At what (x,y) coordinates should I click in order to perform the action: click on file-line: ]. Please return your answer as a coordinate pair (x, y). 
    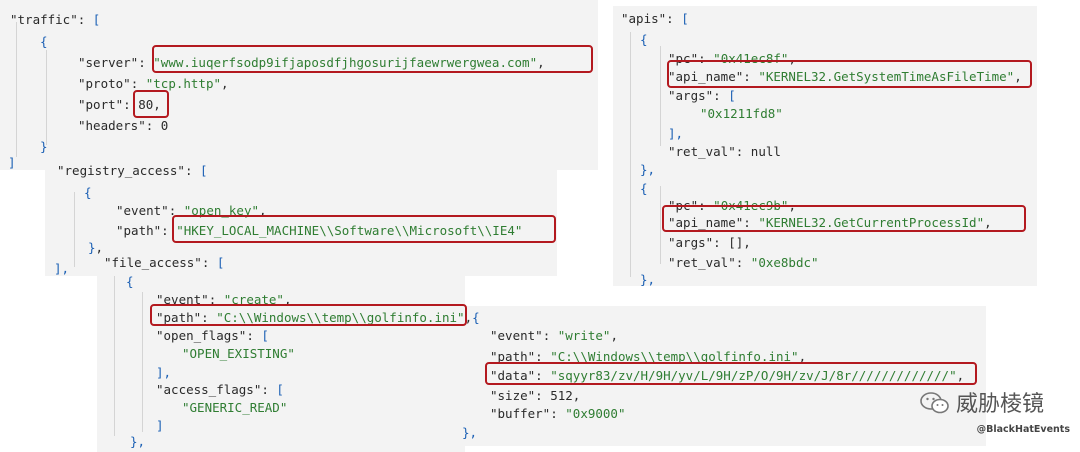
    Looking at the image, I should click on (160, 426).